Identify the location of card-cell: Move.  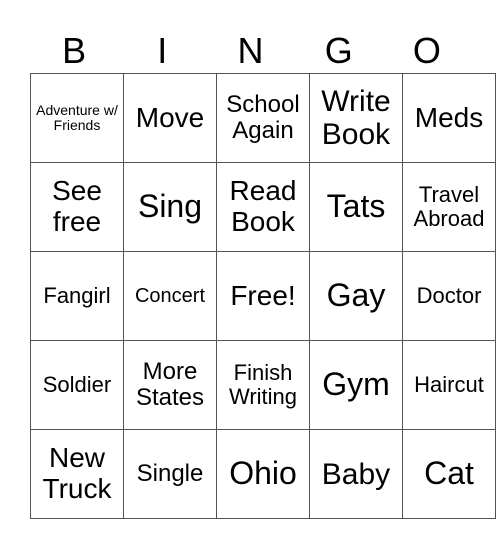
(170, 118).